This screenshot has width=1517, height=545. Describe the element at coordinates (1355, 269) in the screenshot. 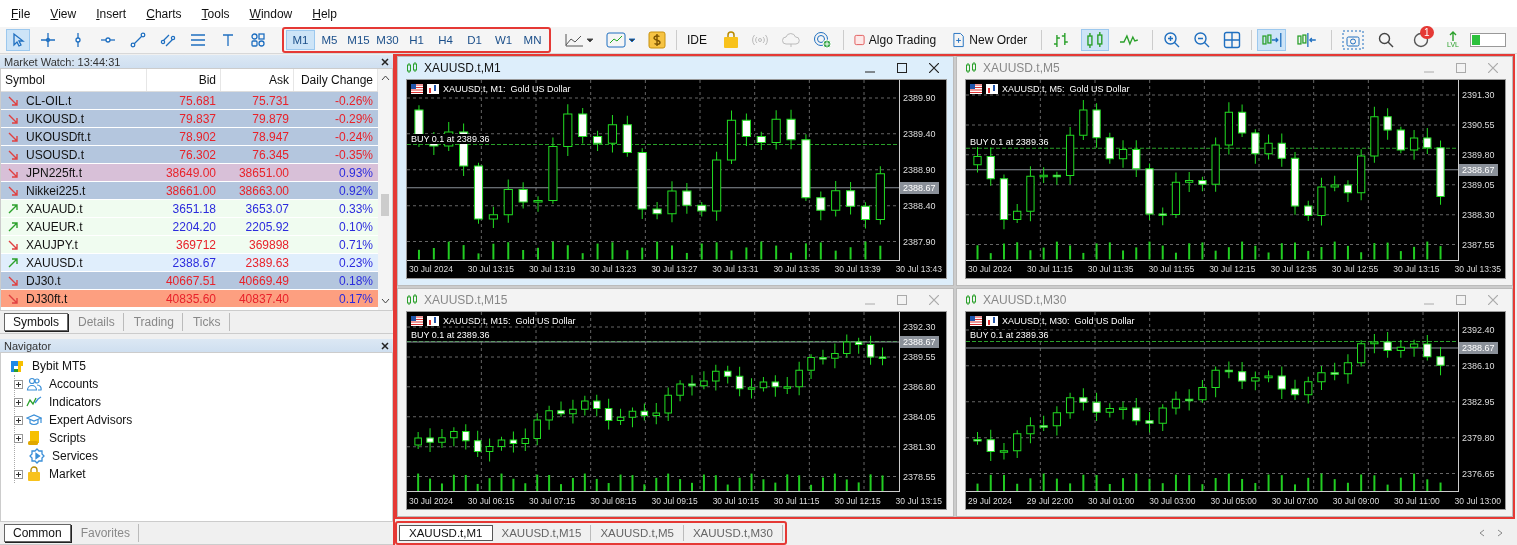

I see `time-label: 30 Jul 12:55` at that location.